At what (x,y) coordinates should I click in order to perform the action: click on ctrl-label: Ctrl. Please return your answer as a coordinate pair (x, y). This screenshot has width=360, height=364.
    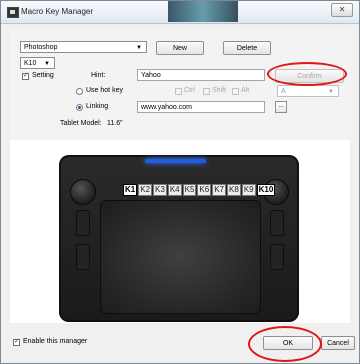
    Looking at the image, I should click on (189, 90).